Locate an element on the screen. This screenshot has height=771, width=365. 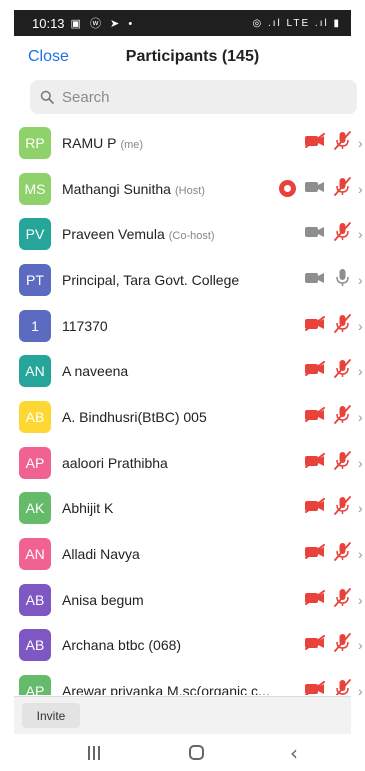
participant-name-cell: Archana btbc (068) is located at coordinates (121, 645).